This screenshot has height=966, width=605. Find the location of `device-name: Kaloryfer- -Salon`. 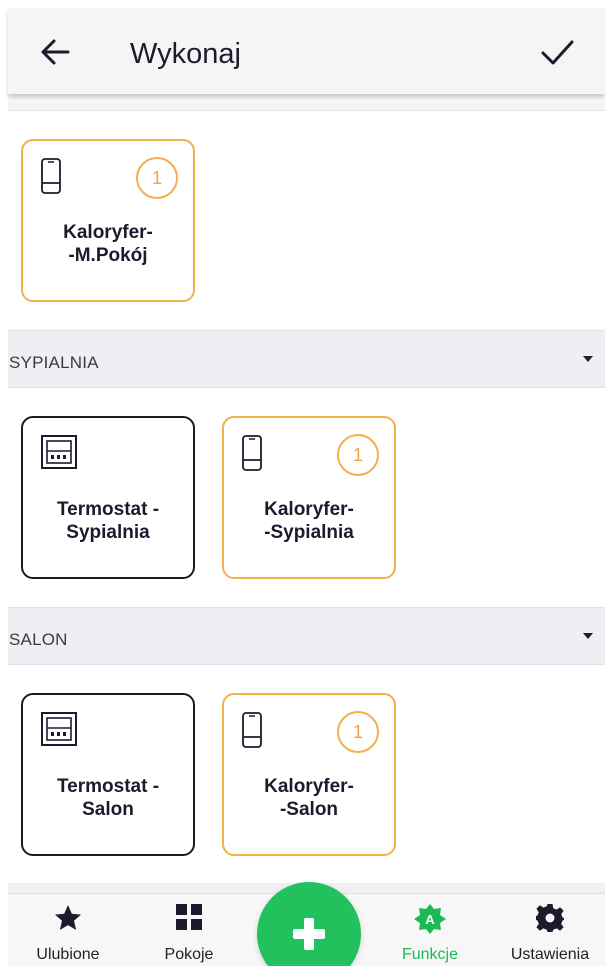

device-name: Kaloryfer- -Salon is located at coordinates (309, 798).